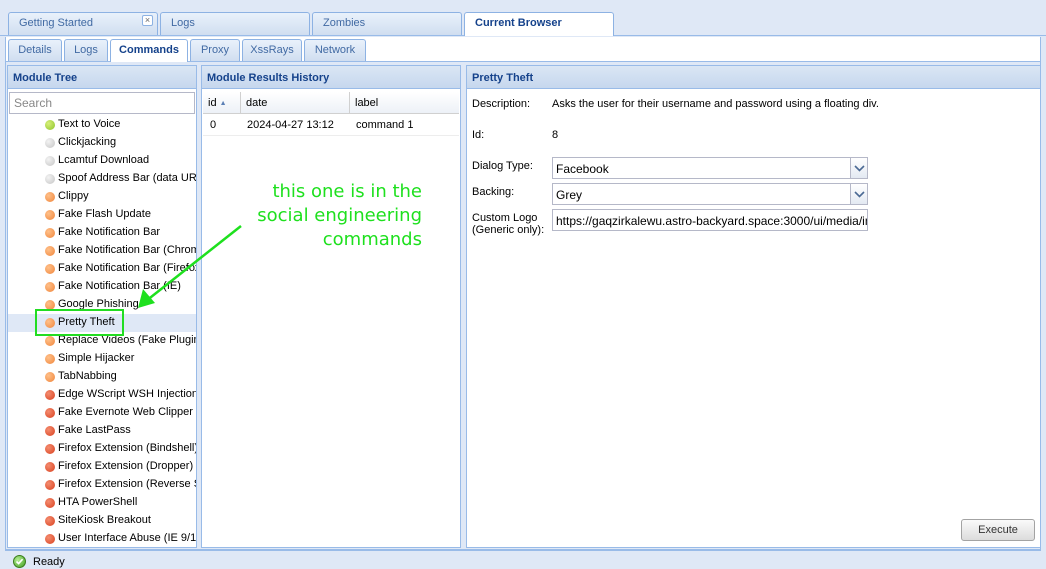  I want to click on tab-zombies: Zombies, so click(387, 23).